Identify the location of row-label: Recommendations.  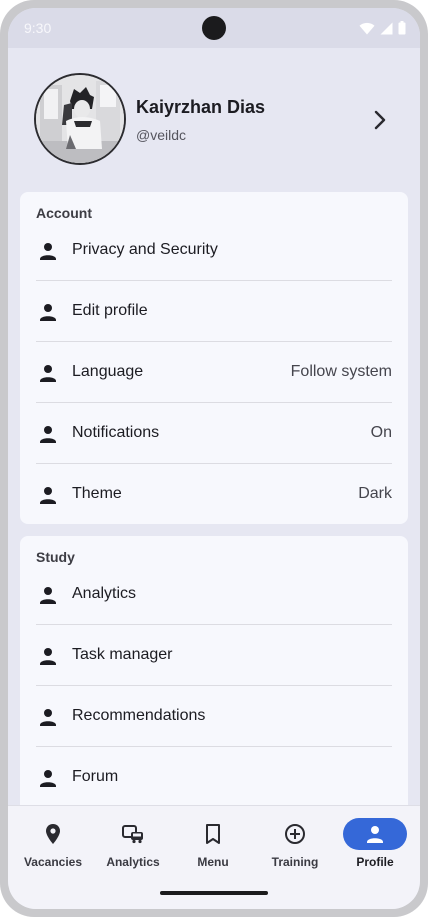
(139, 715).